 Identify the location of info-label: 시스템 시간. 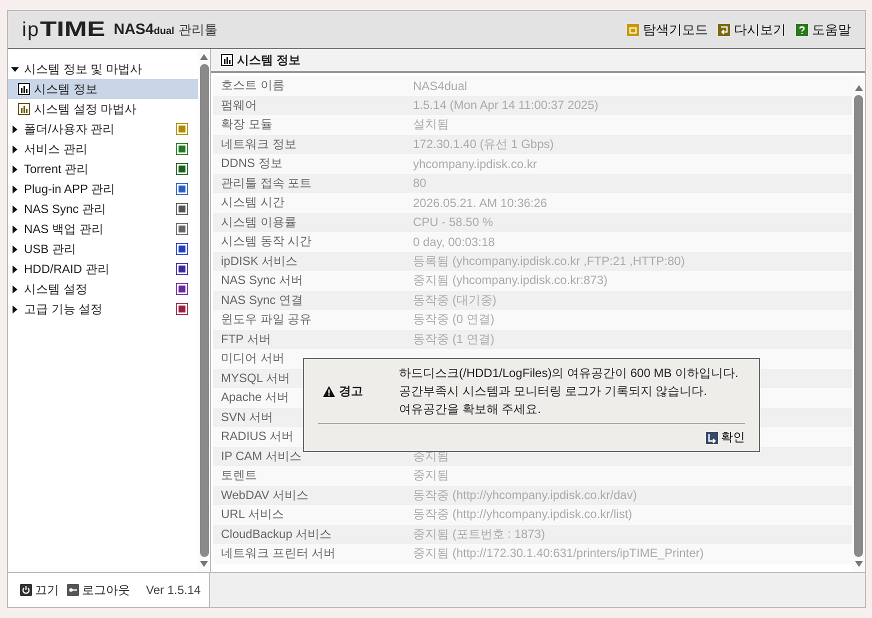
(252, 203).